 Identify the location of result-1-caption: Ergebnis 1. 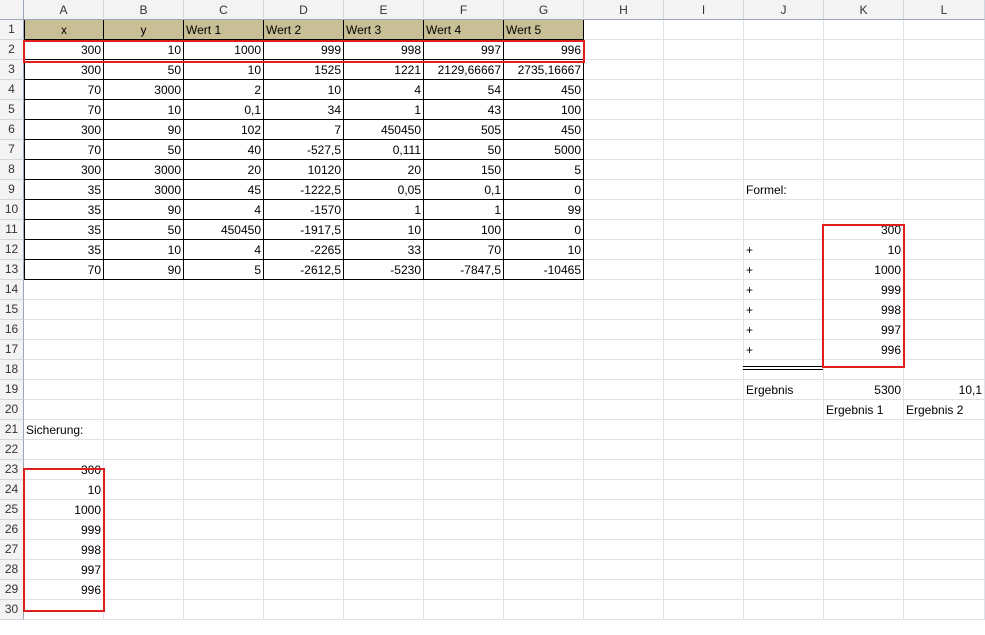
(864, 410).